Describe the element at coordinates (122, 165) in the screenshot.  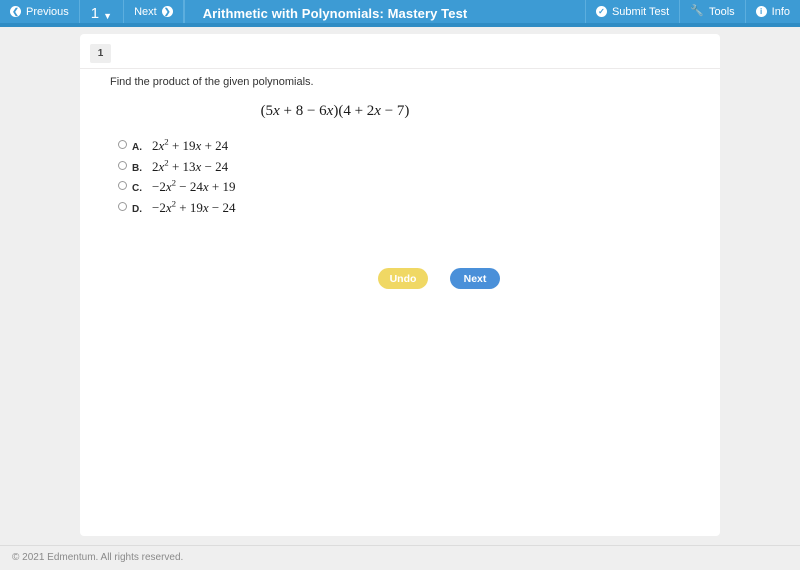
I see `radio-option-b` at that location.